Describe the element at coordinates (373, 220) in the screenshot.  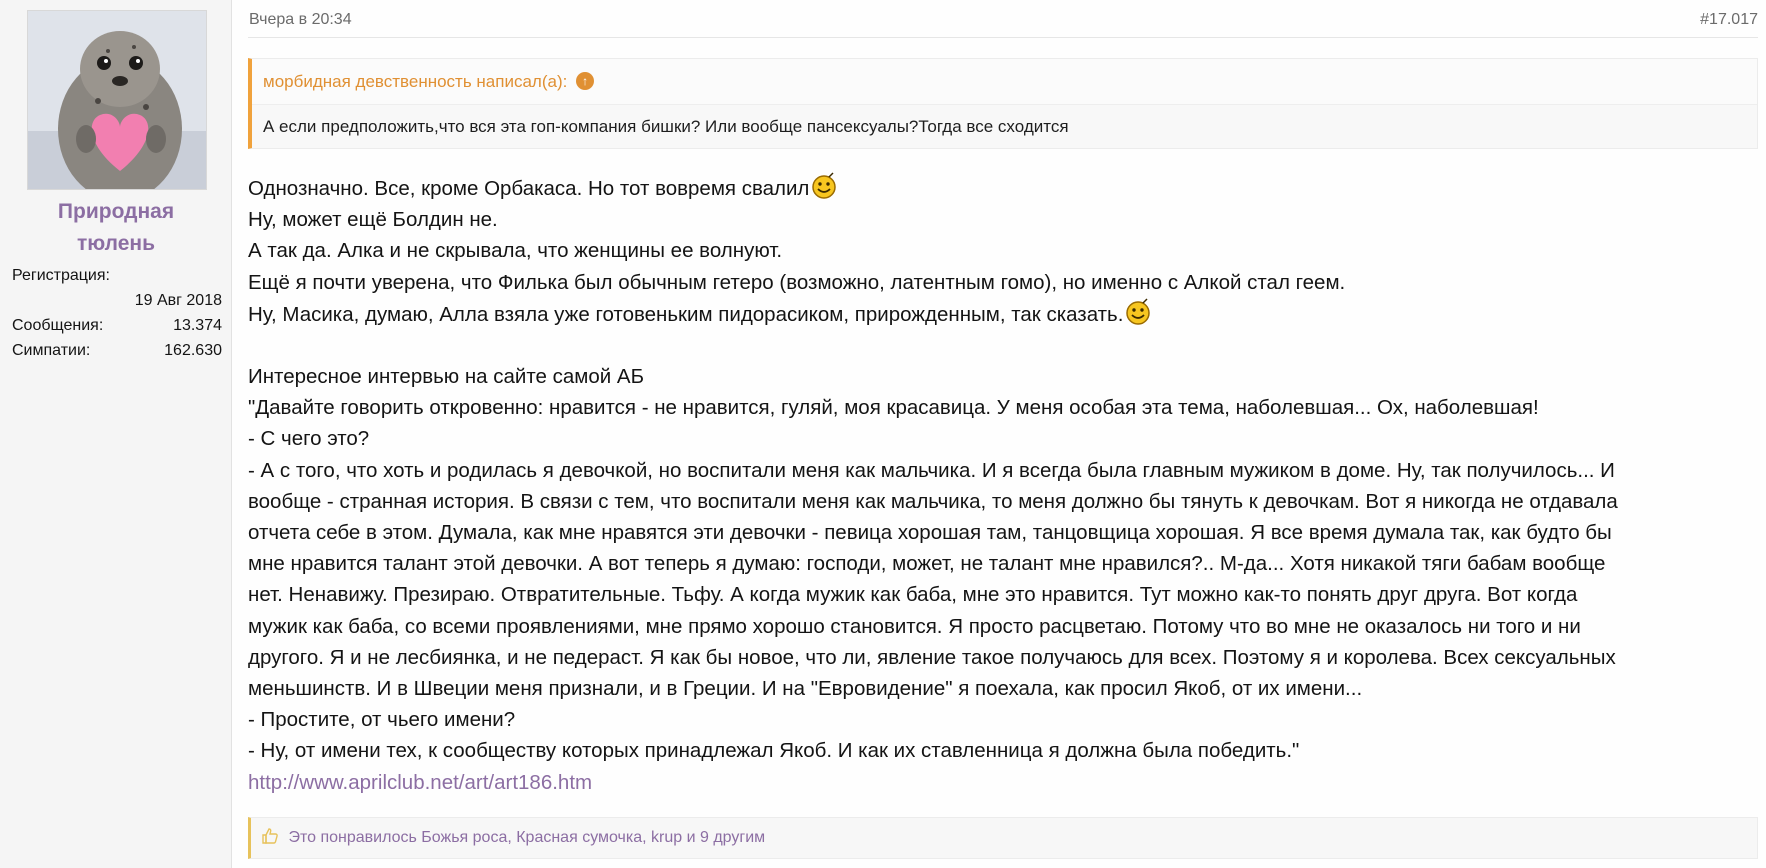
I see `message-line: Ну, может ещё Болдин не.` at that location.